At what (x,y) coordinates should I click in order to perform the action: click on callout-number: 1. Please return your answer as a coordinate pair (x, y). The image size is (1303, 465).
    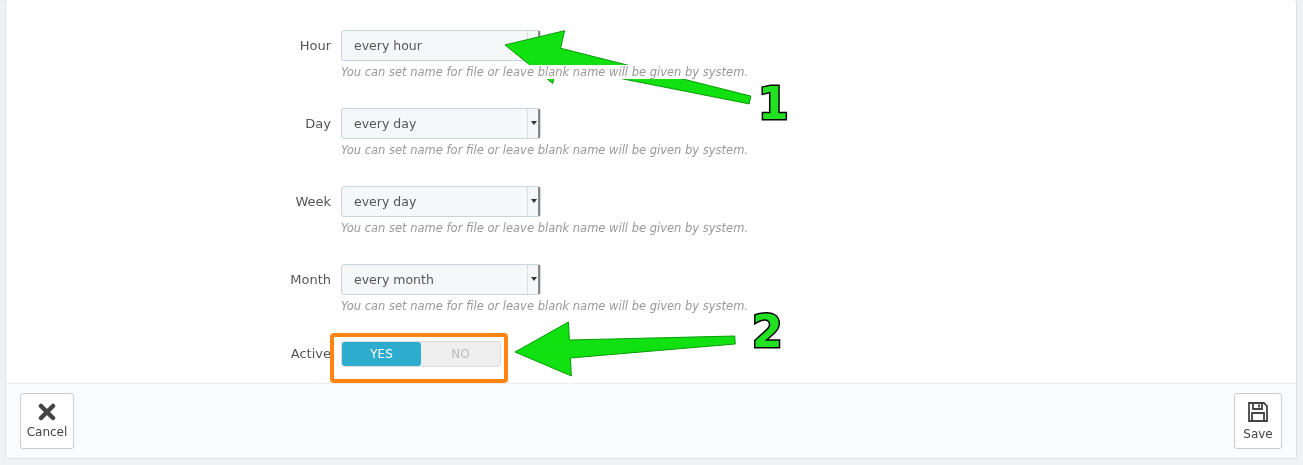
    Looking at the image, I should click on (773, 104).